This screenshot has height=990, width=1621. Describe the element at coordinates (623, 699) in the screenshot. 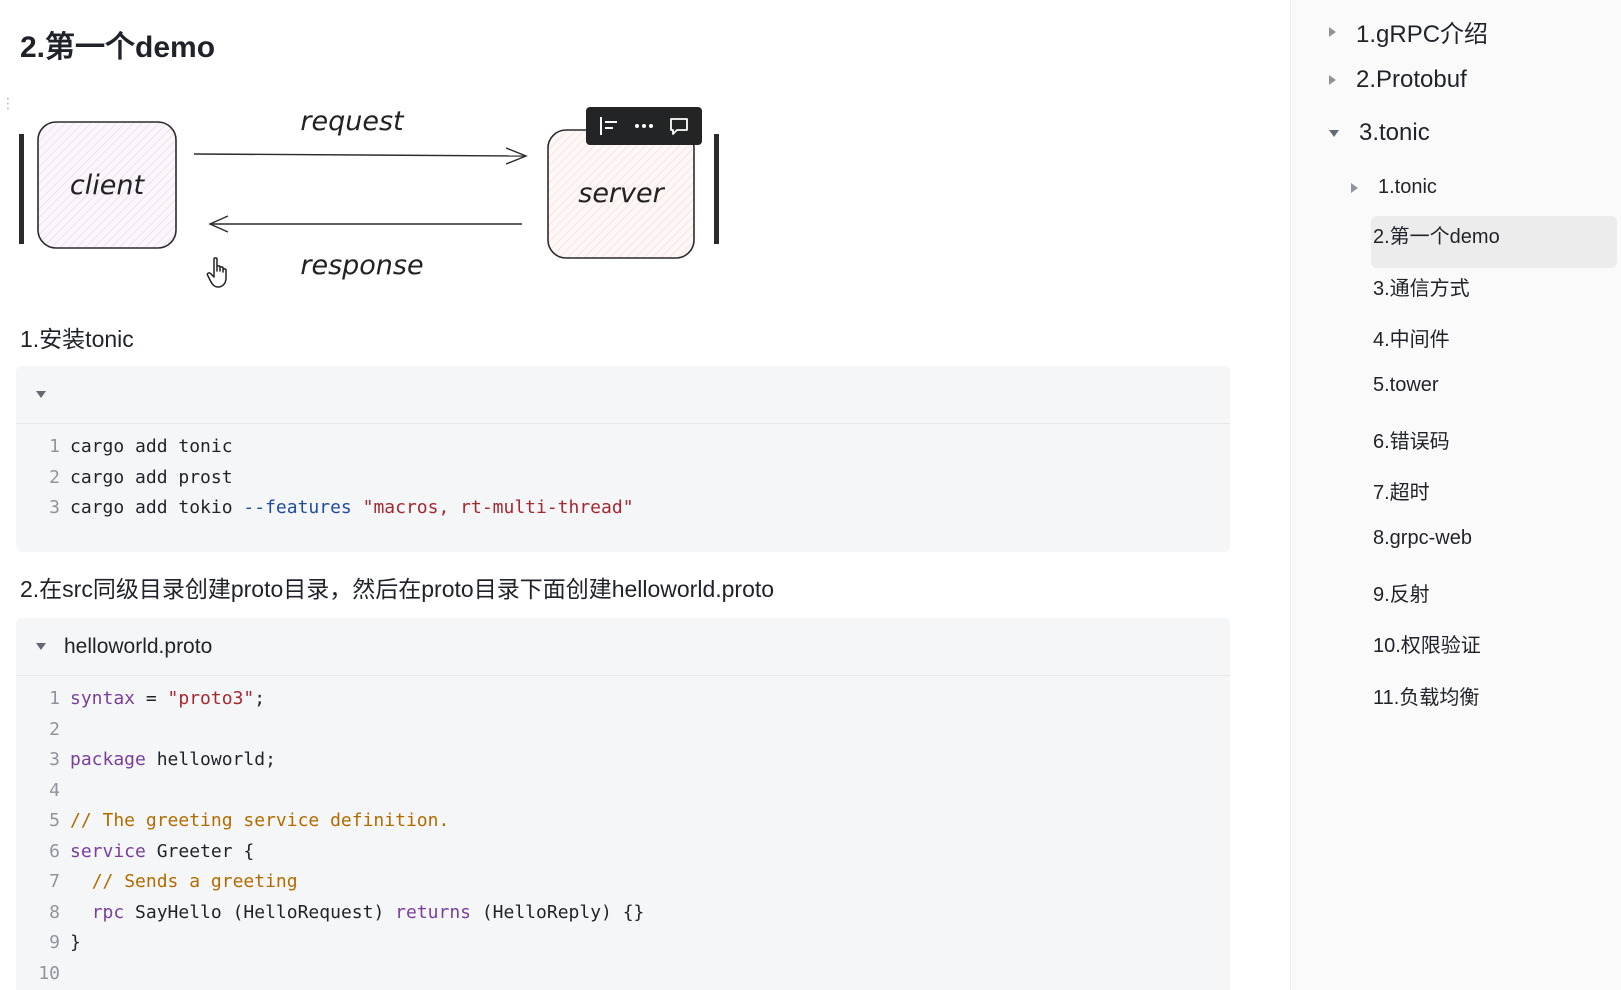

I see `code-line: 1 syntax = "proto3";` at that location.